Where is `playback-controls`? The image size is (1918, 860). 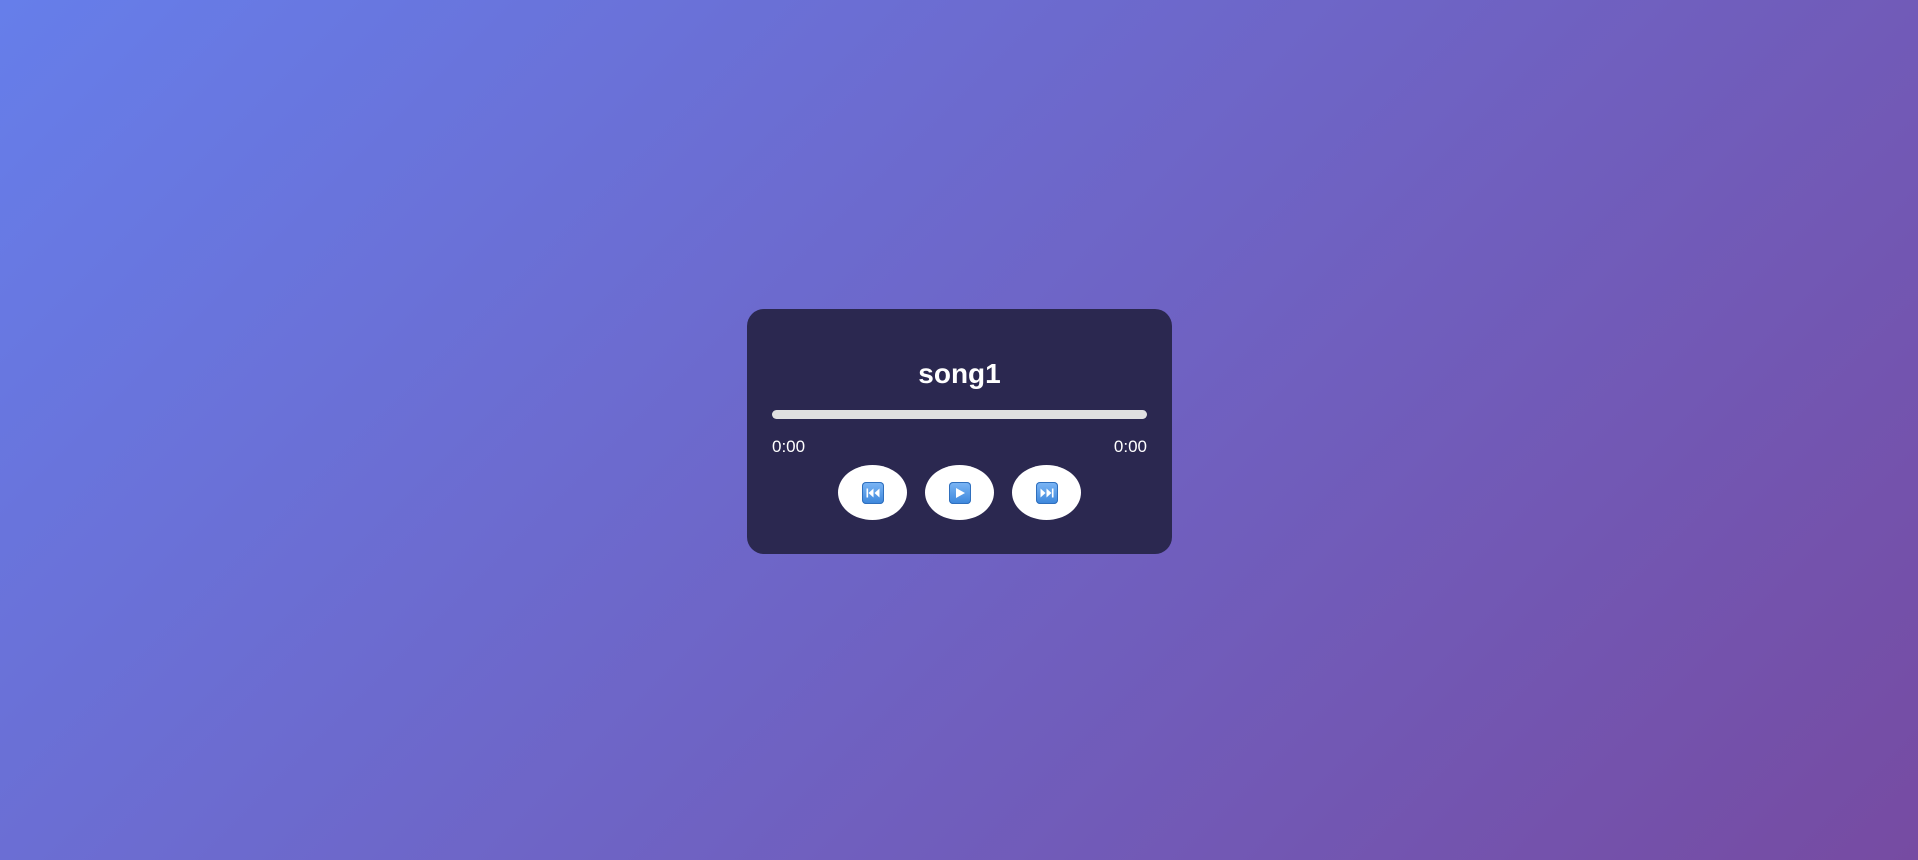 playback-controls is located at coordinates (959, 492).